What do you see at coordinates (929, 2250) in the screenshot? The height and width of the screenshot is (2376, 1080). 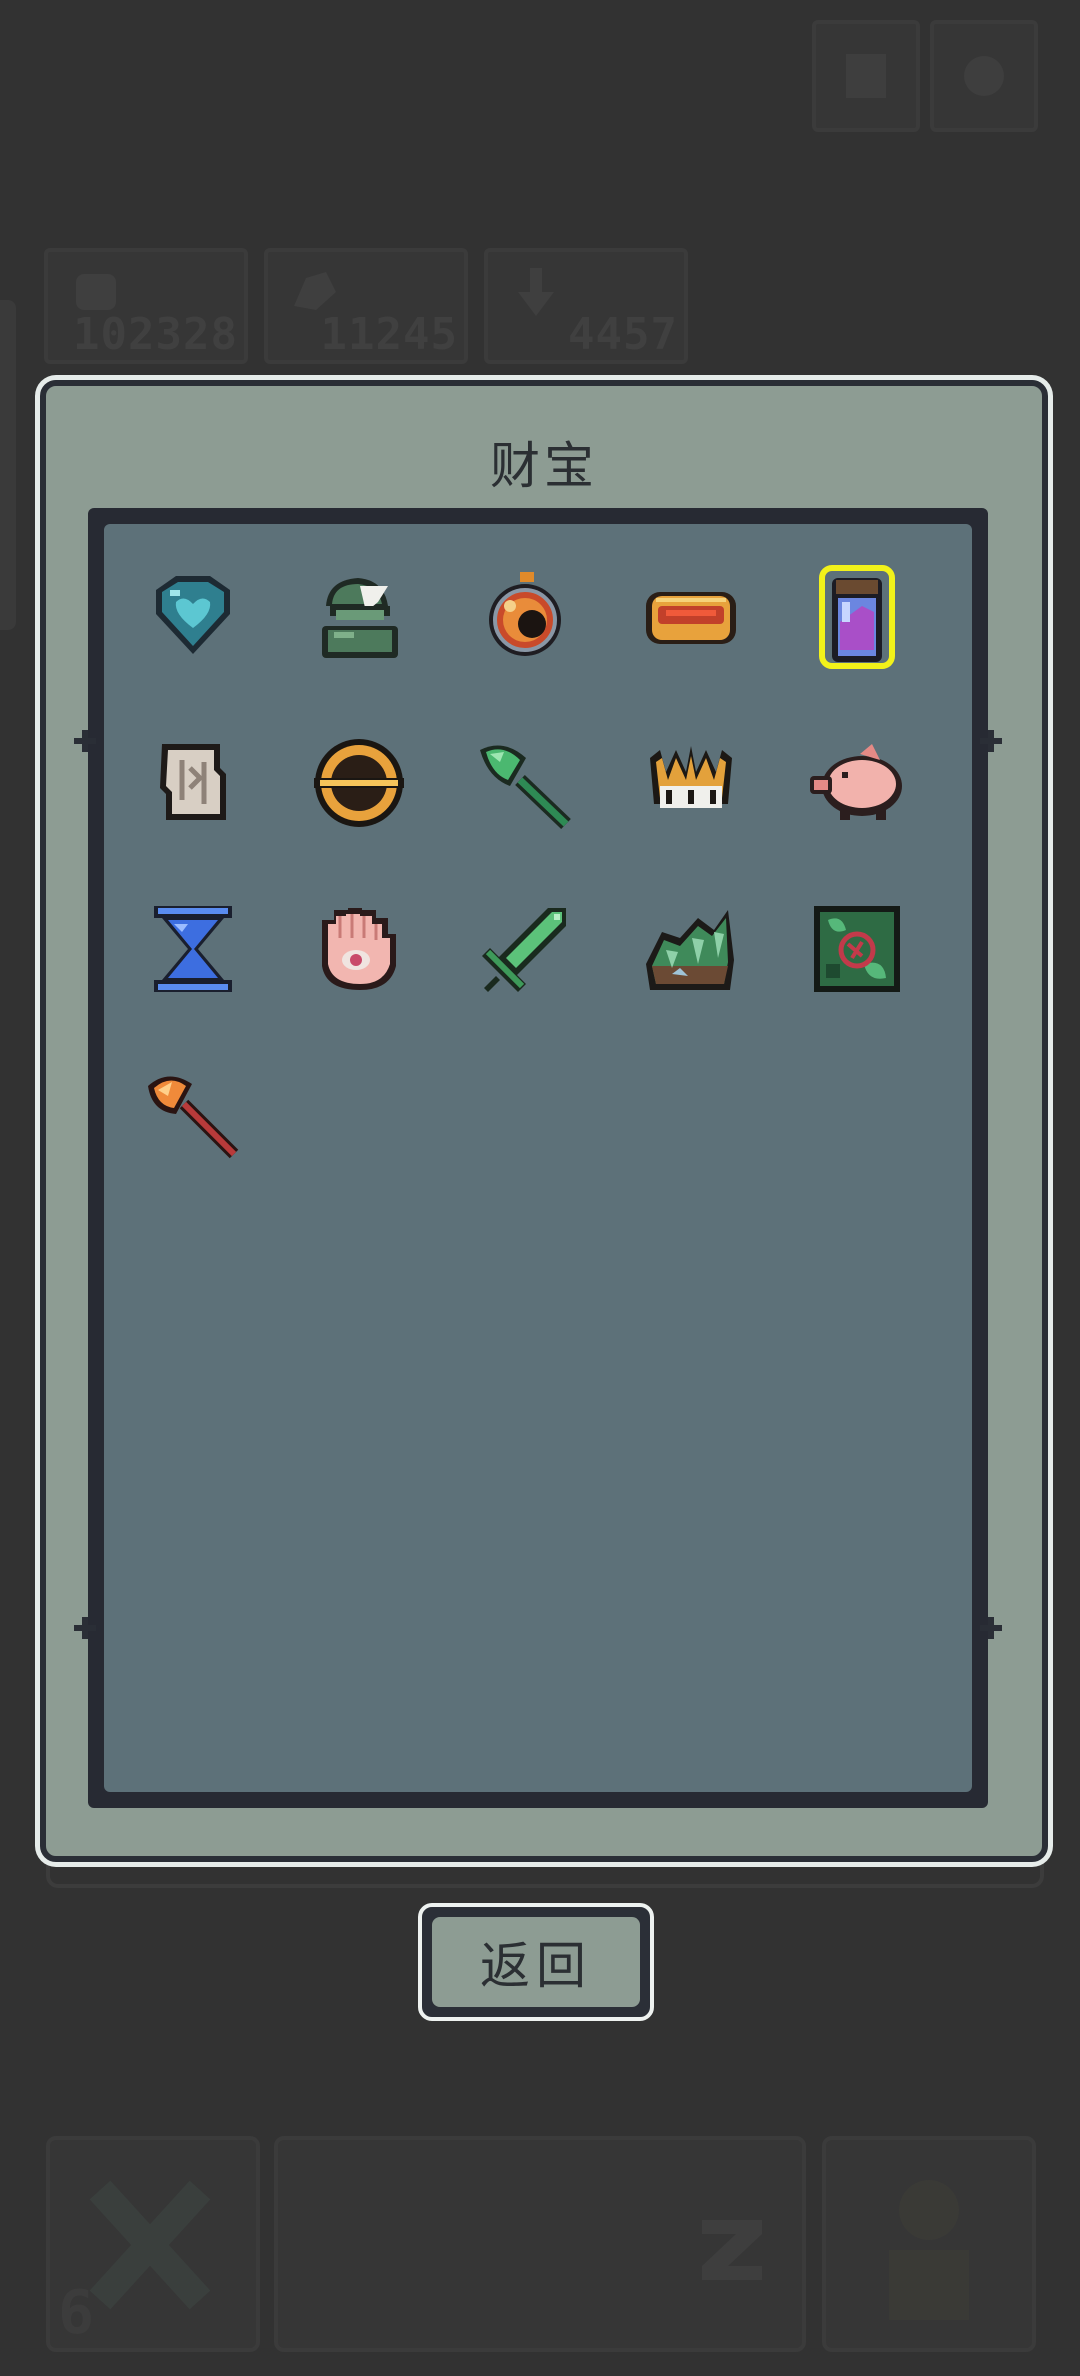 I see `character-icon` at bounding box center [929, 2250].